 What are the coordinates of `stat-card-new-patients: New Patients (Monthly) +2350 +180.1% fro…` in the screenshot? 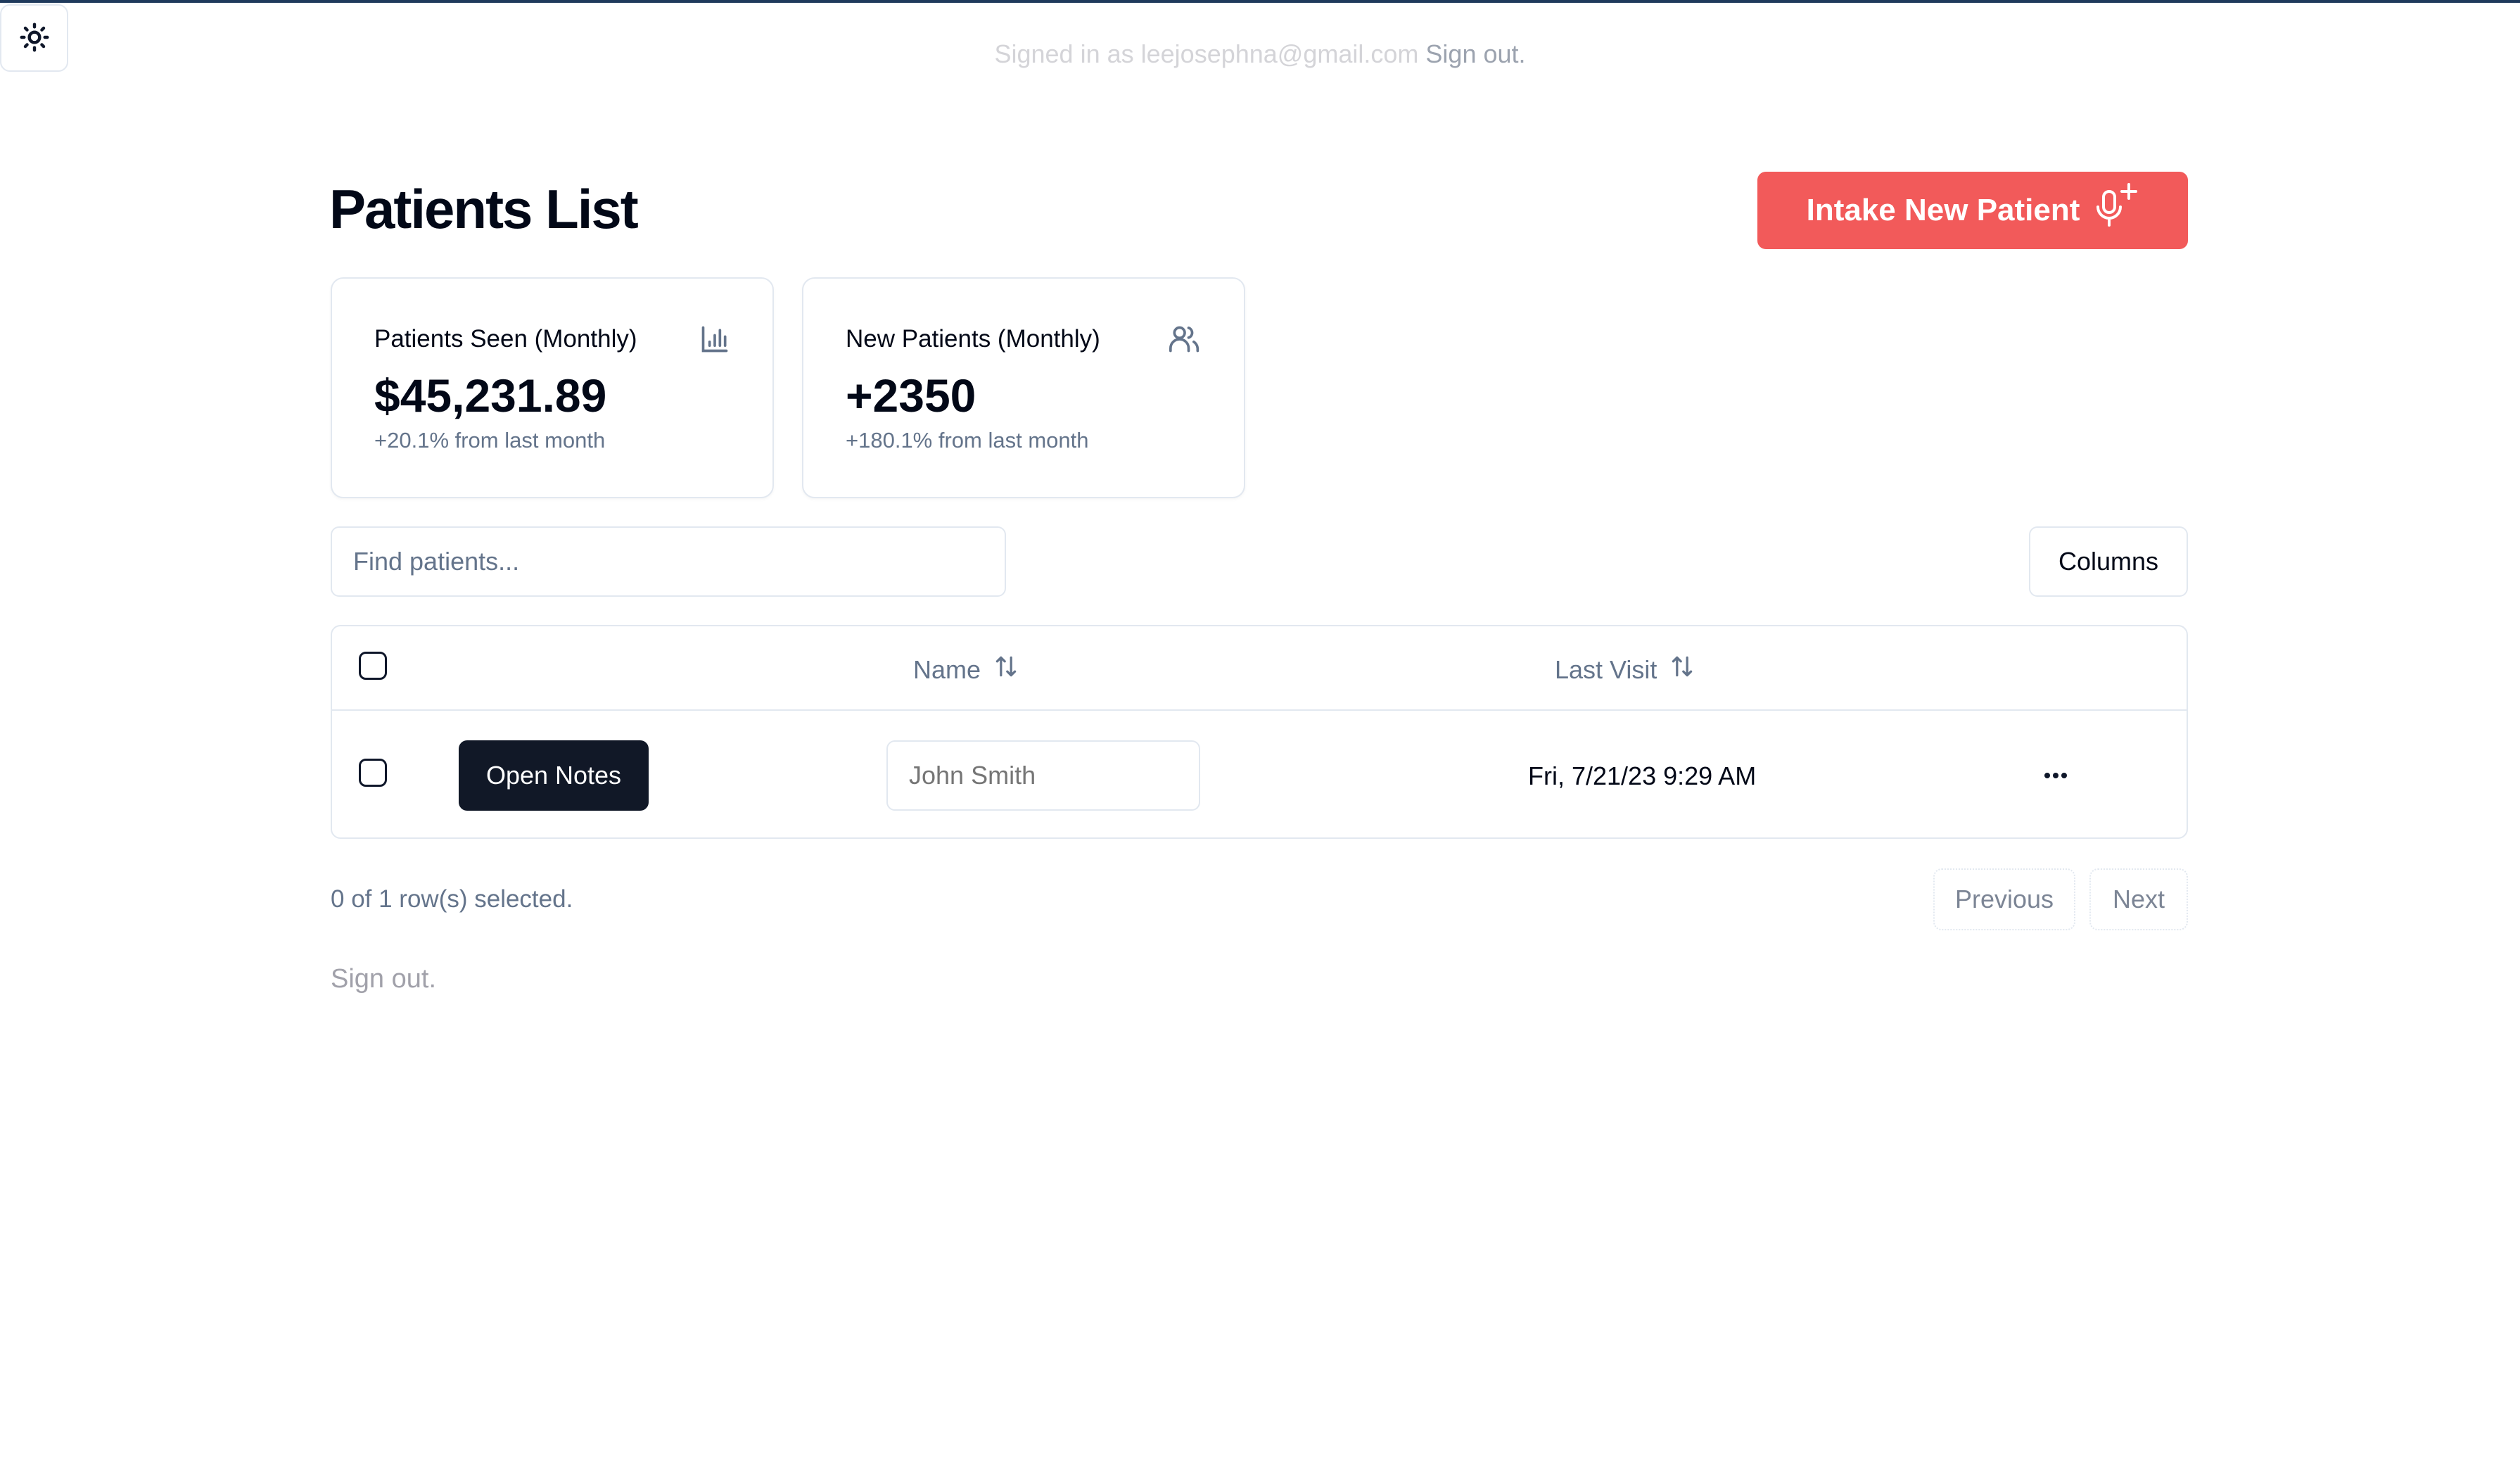 It's located at (1024, 387).